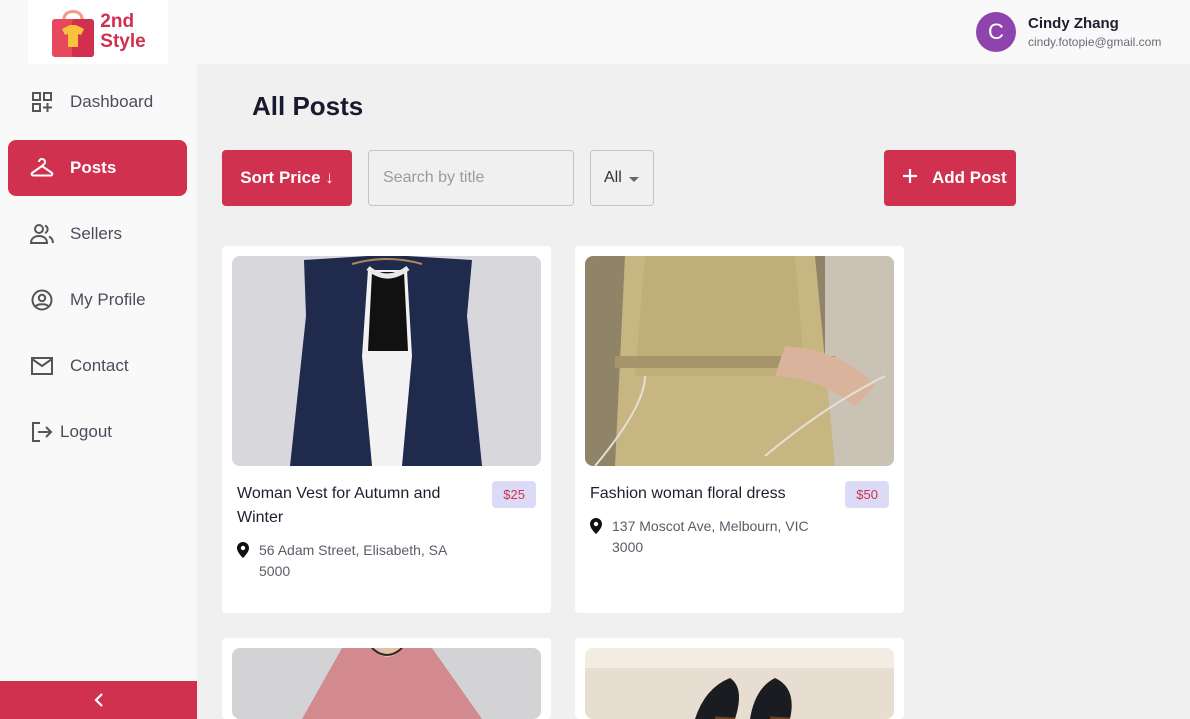 This screenshot has width=1190, height=719. I want to click on post-title: Fashion woman floral dress, so click(710, 494).